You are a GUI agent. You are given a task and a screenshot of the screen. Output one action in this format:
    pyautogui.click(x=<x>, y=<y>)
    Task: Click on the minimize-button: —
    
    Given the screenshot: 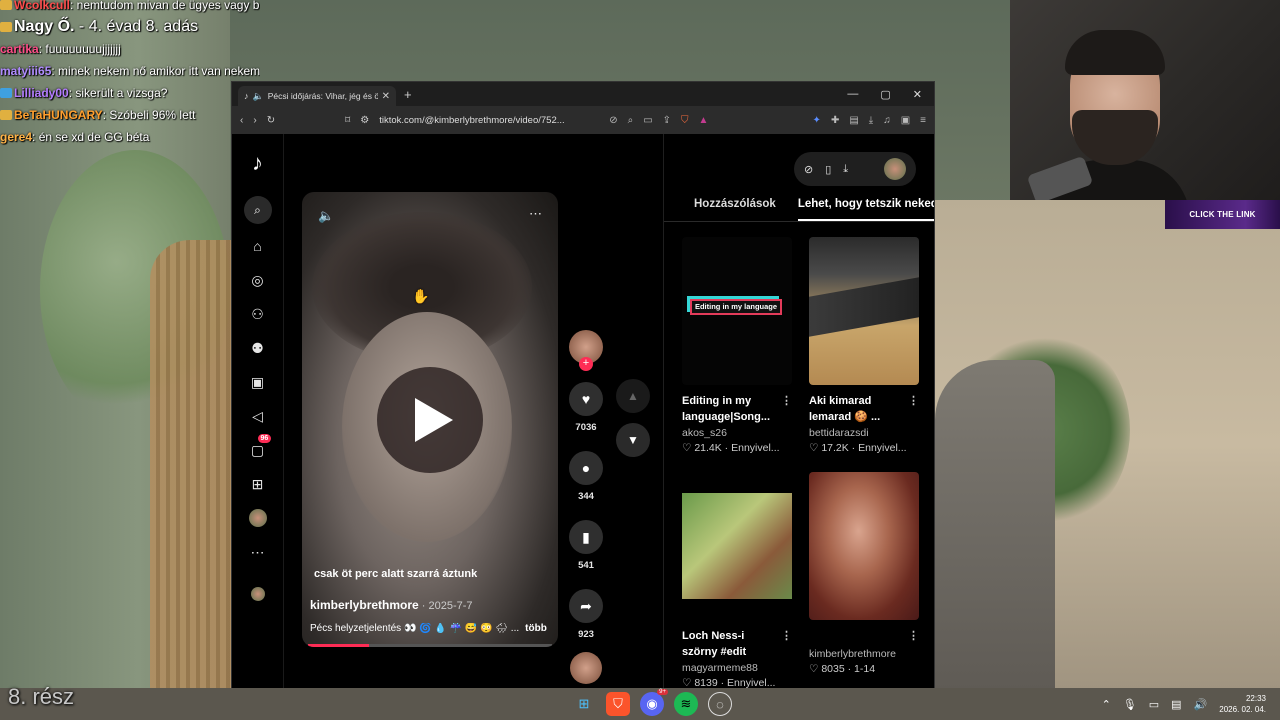 What is the action you would take?
    pyautogui.click(x=852, y=94)
    